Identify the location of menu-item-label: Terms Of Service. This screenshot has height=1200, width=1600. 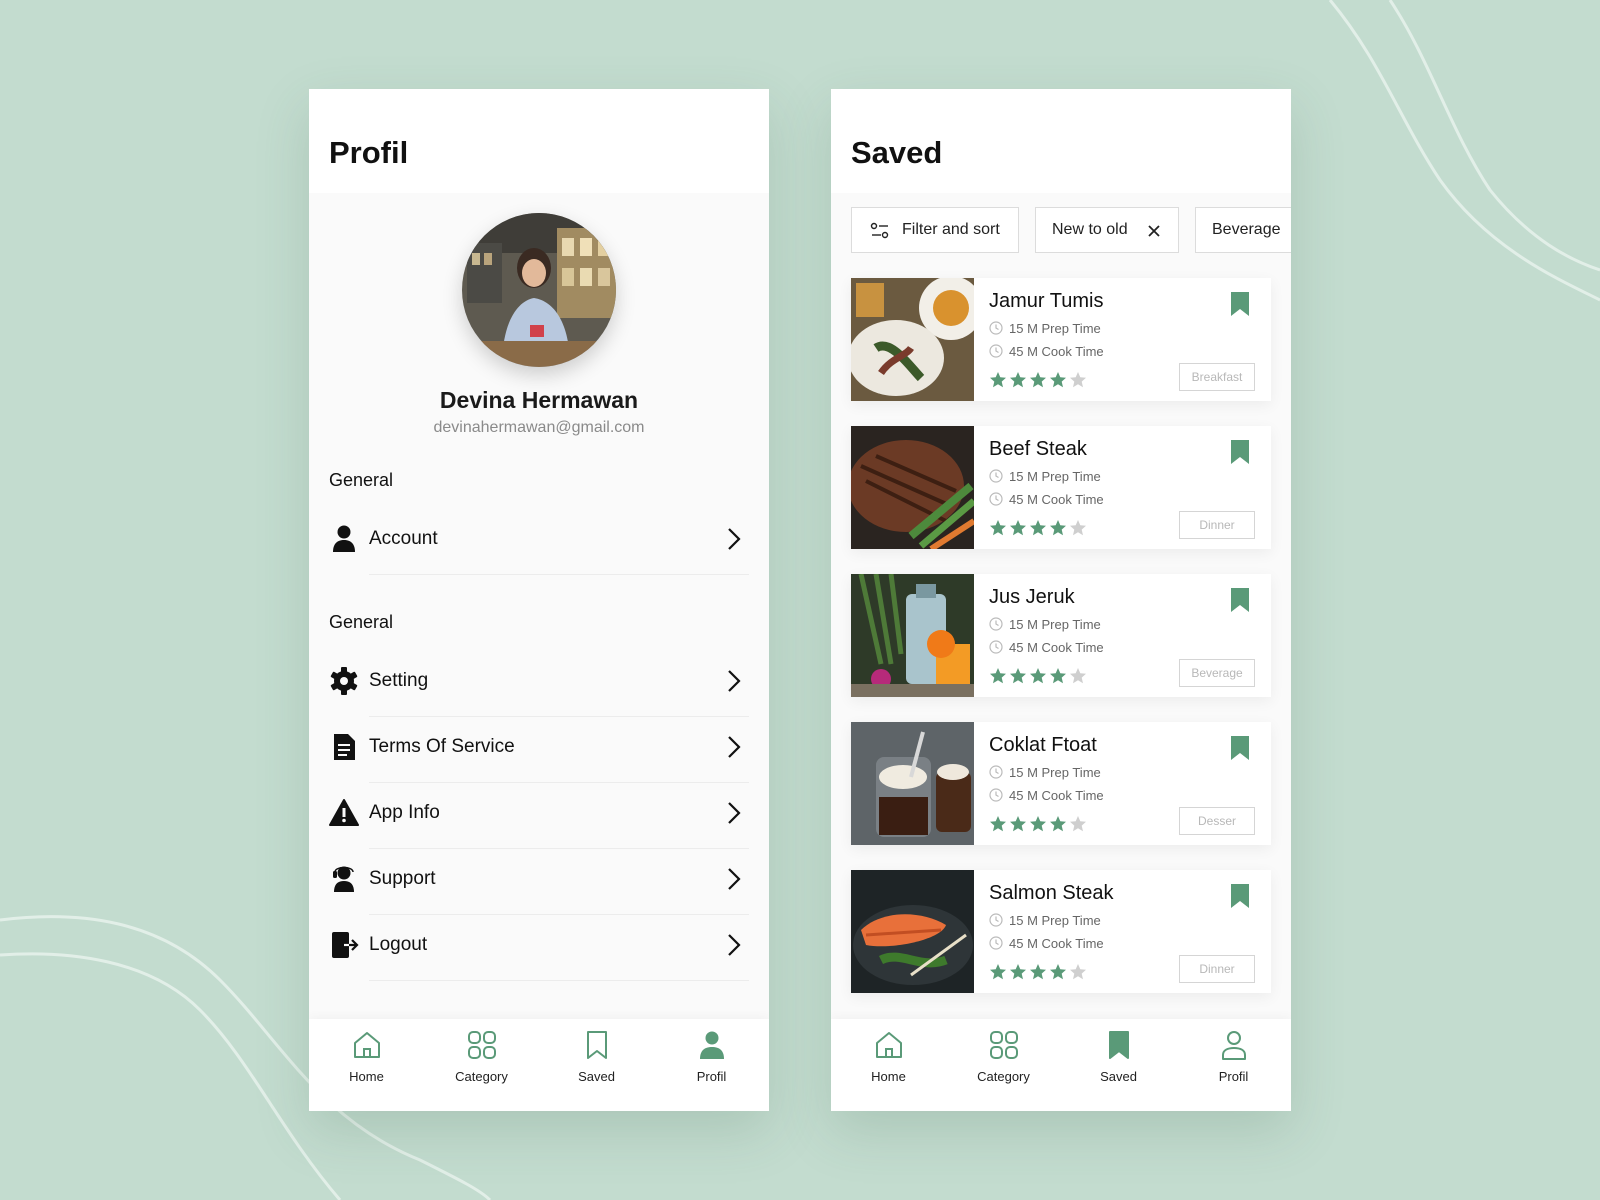
(442, 746).